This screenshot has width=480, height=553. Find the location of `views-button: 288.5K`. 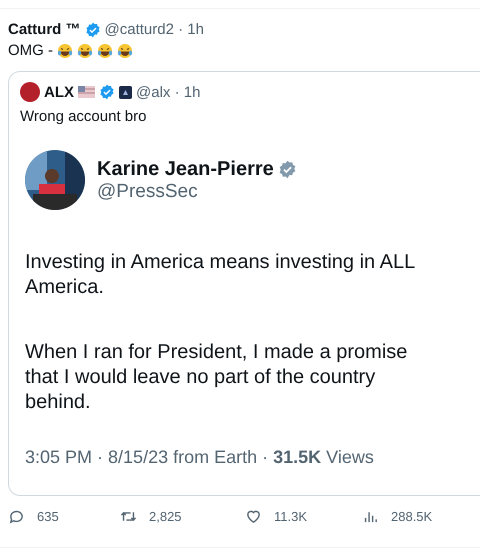

views-button: 288.5K is located at coordinates (421, 516).